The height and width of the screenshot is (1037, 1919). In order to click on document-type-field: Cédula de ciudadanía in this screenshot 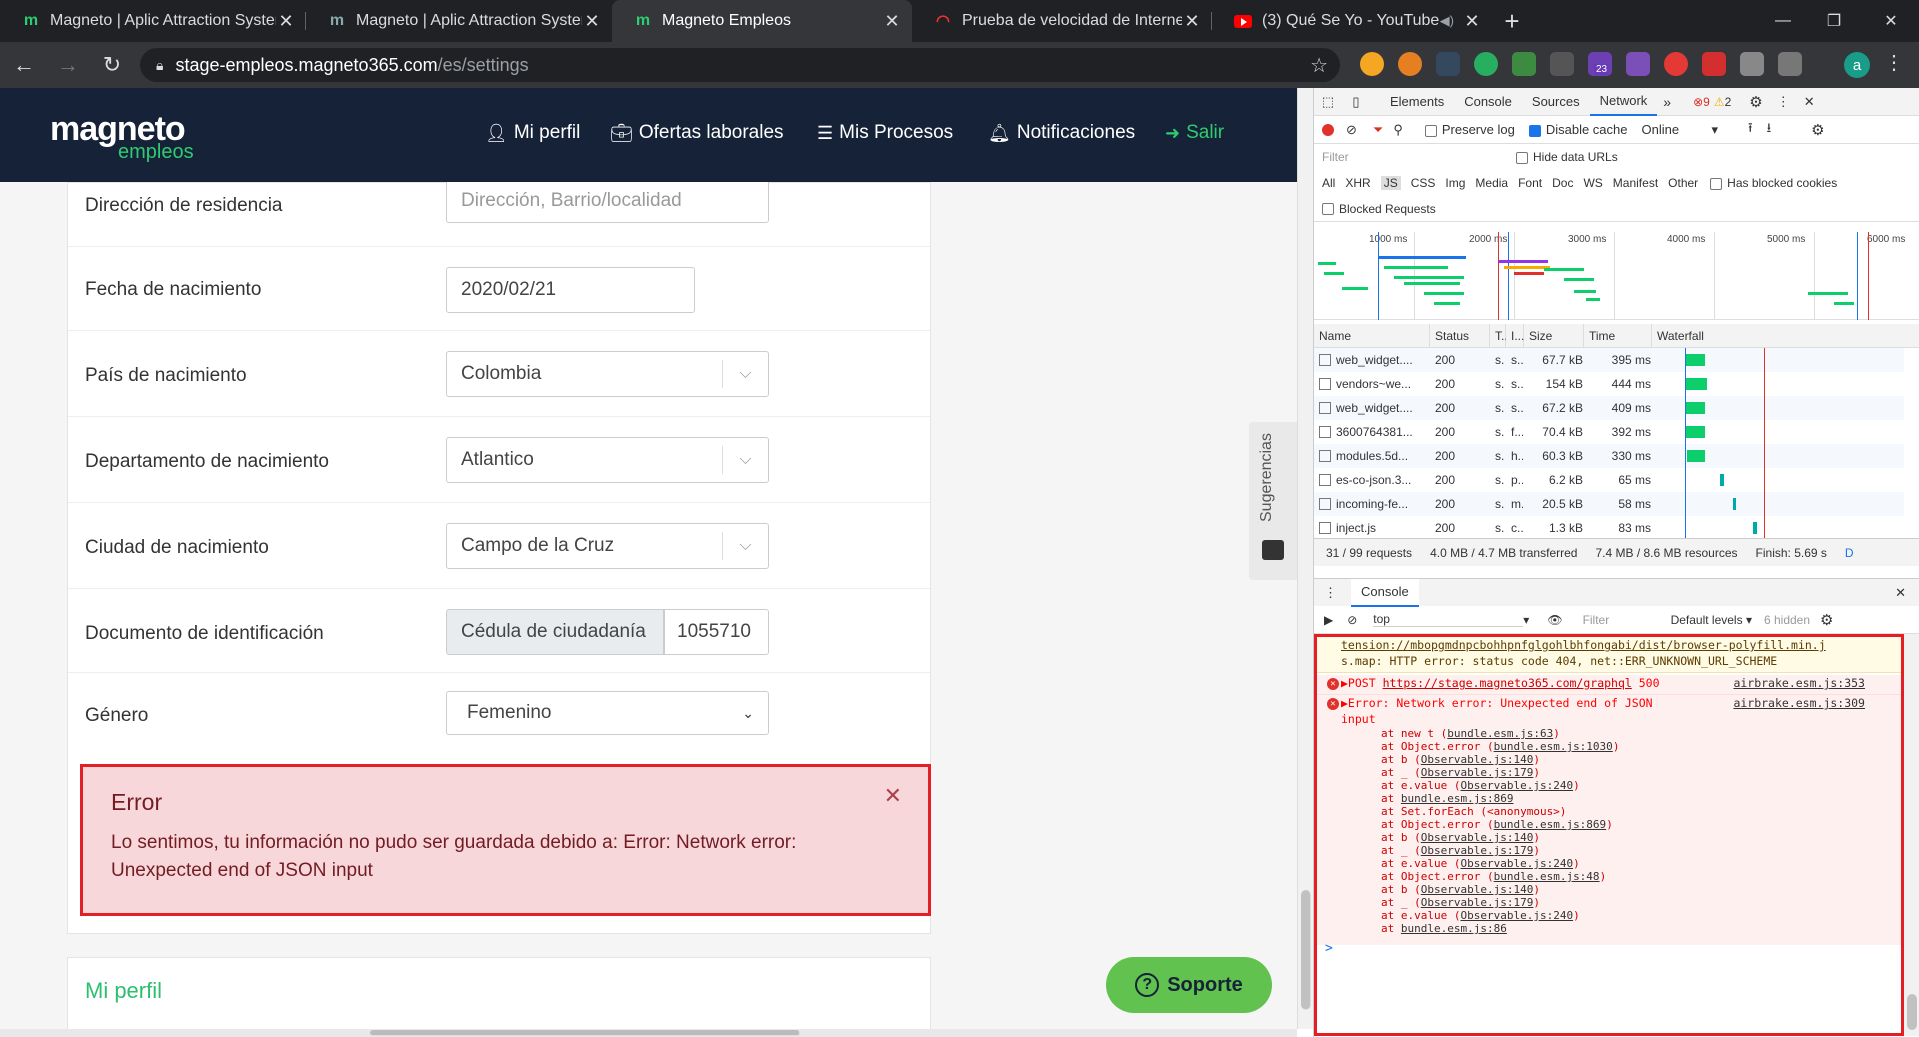, I will do `click(555, 632)`.